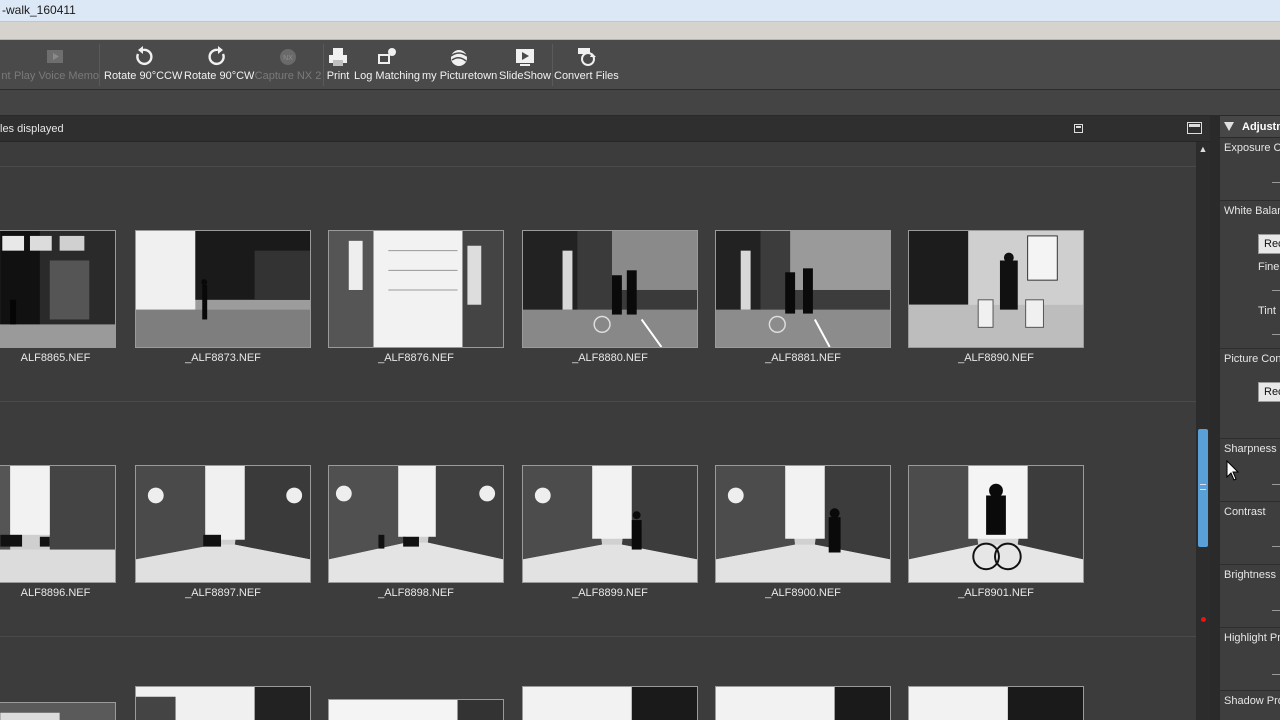 This screenshot has width=1280, height=720. What do you see at coordinates (416, 358) in the screenshot?
I see `thumbnail-filename: _ALF8876.NEF` at bounding box center [416, 358].